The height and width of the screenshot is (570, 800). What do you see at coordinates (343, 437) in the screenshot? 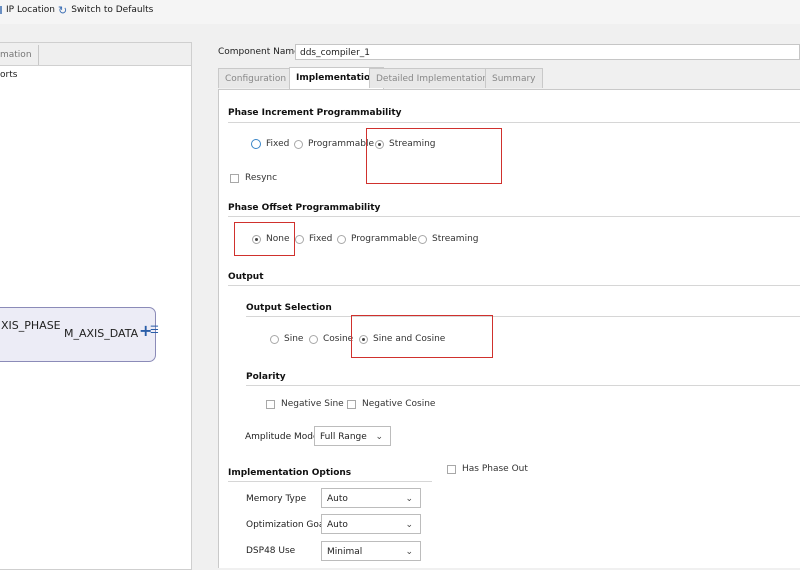
I see `select-value: Full Range` at bounding box center [343, 437].